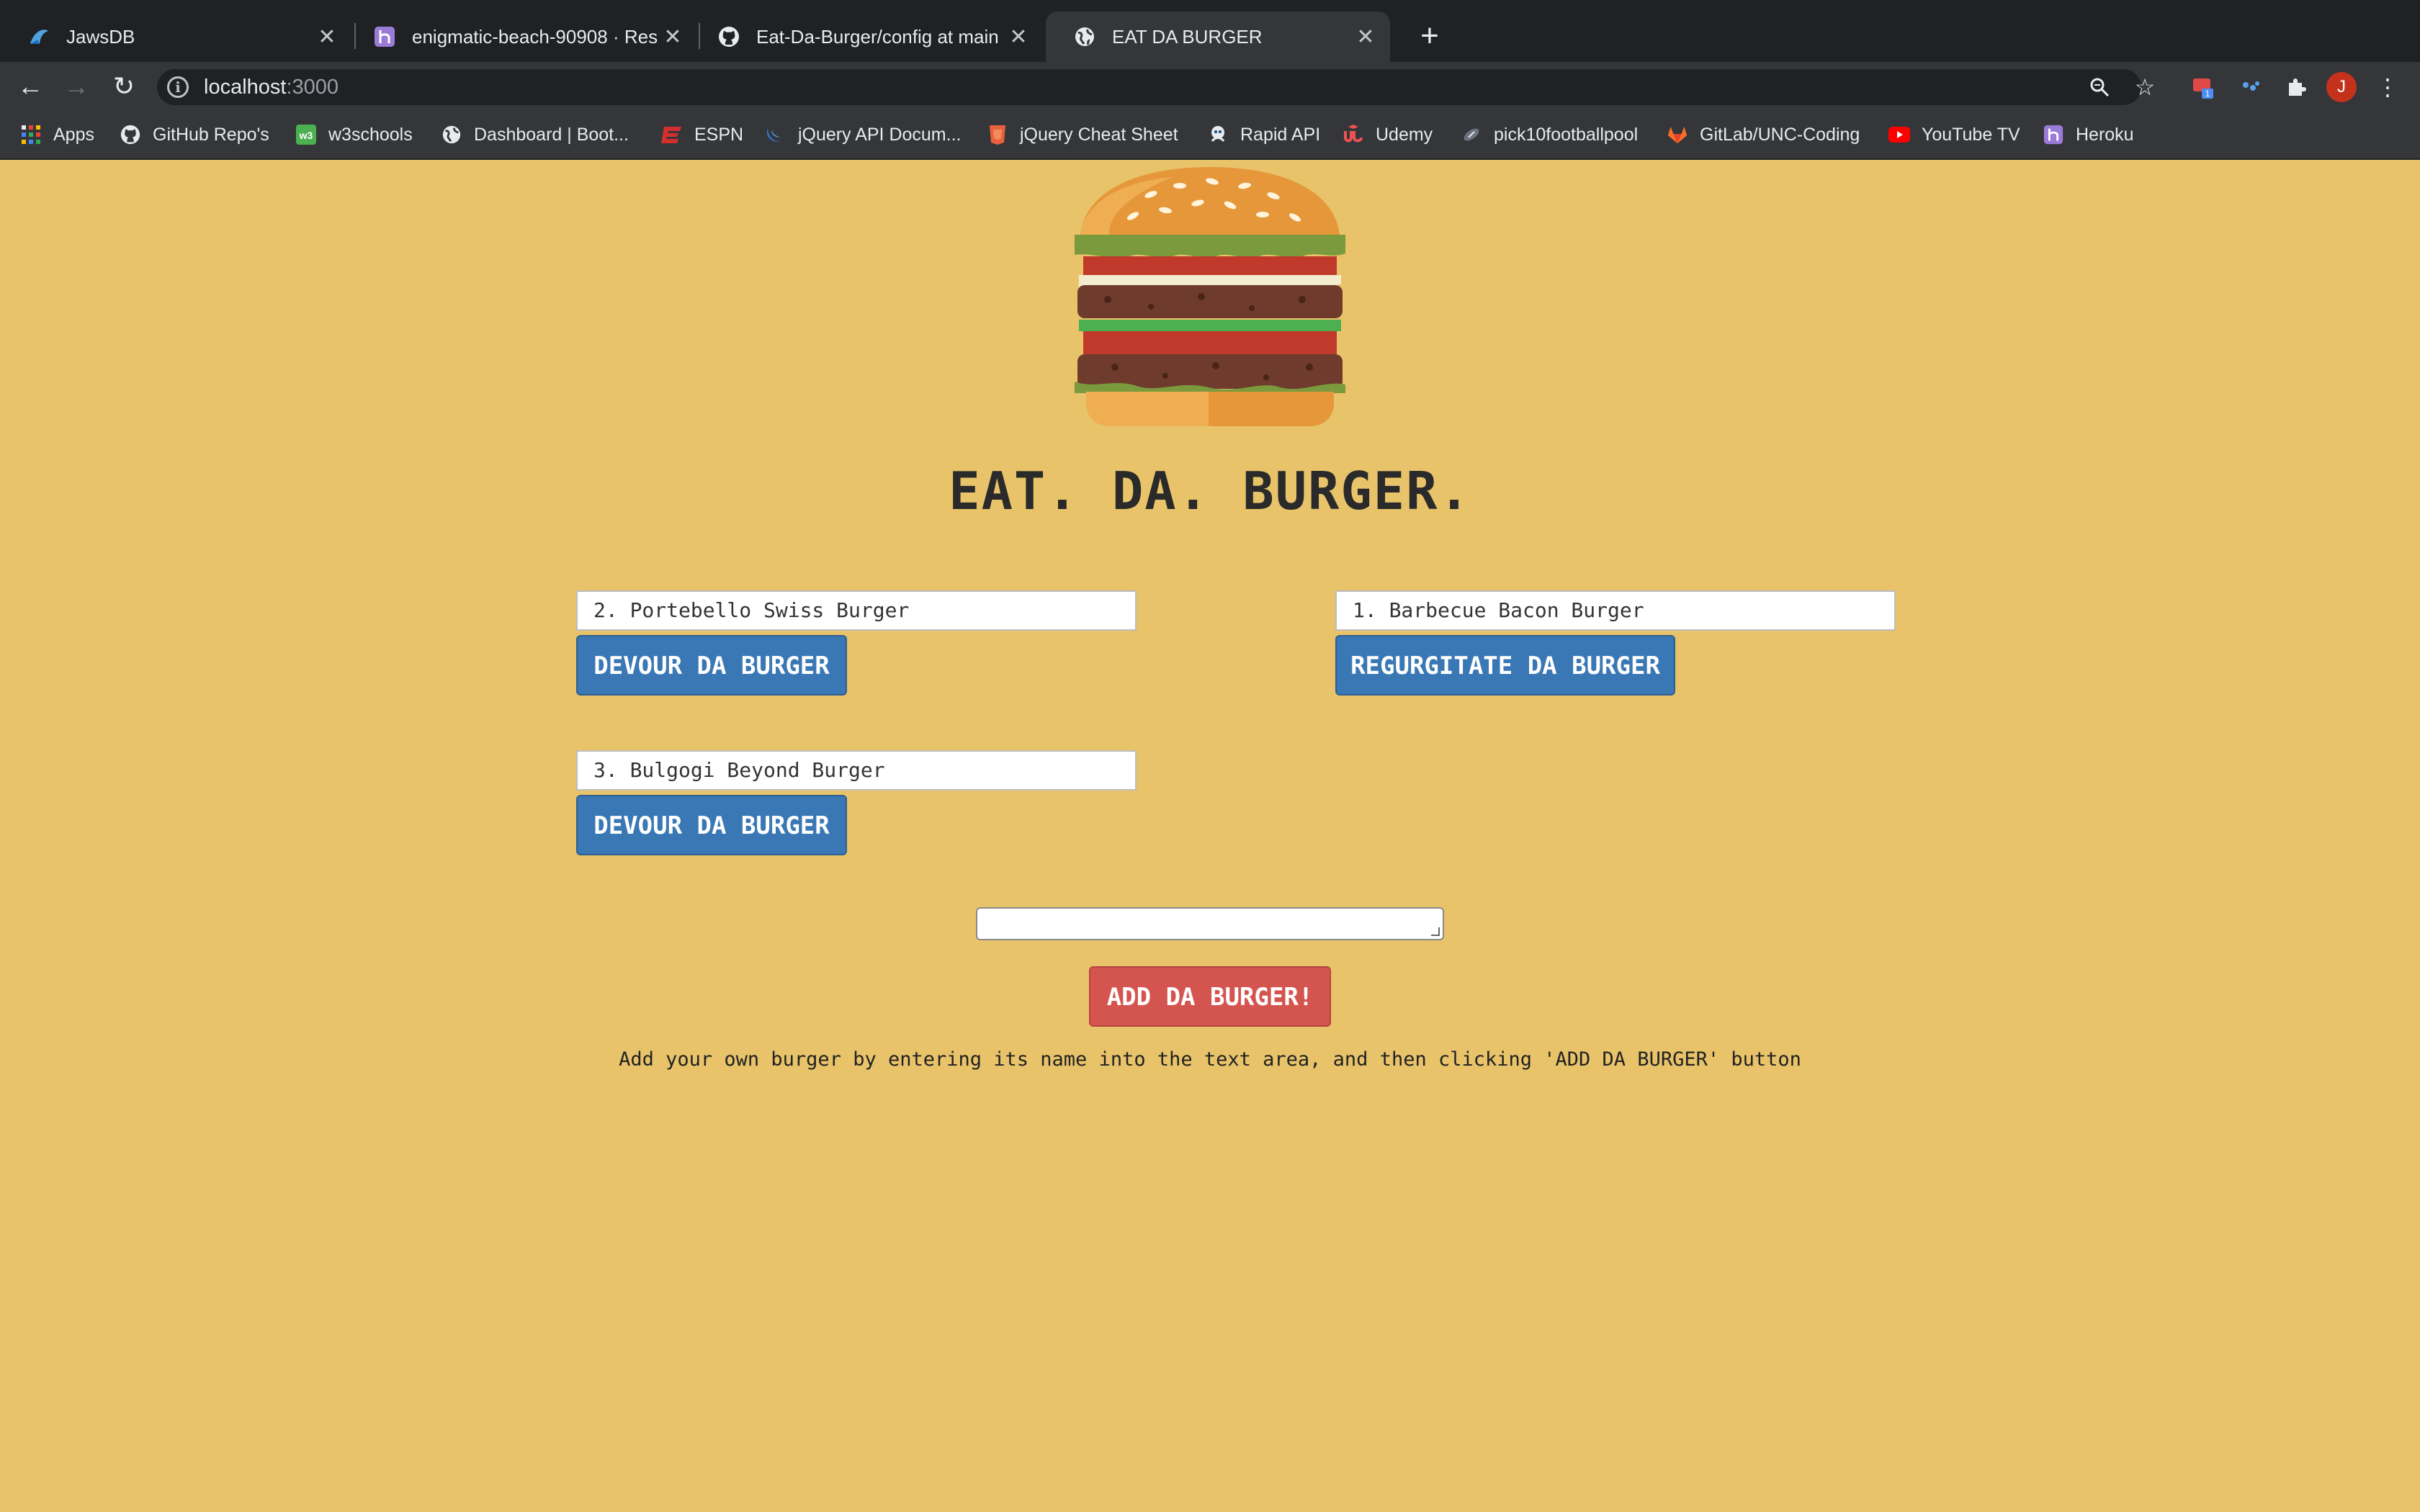  I want to click on bookmark-star-icon: ☆, so click(2145, 87).